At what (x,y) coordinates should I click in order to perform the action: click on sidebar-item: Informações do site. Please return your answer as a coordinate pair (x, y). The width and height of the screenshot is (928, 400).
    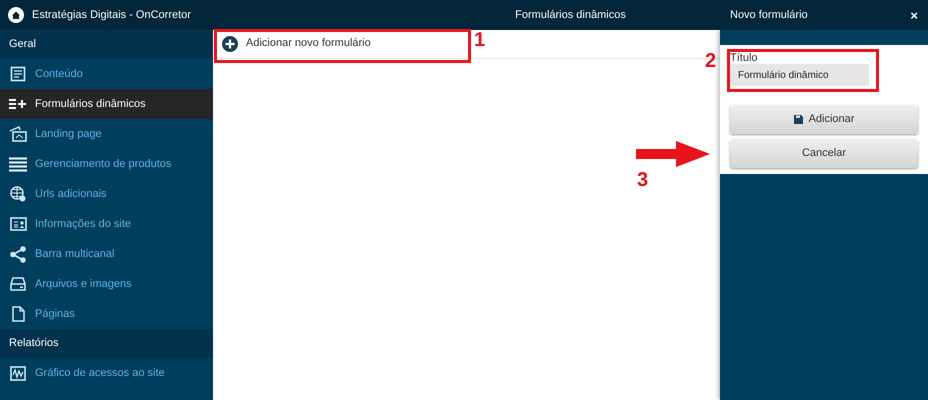
    Looking at the image, I should click on (106, 224).